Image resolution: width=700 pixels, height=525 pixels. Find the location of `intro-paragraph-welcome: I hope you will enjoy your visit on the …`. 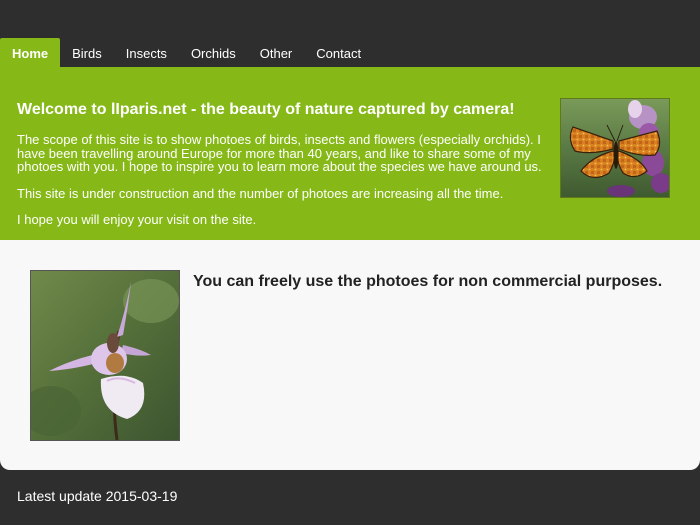

intro-paragraph-welcome: I hope you will enjoy your visit on the … is located at coordinates (137, 220).